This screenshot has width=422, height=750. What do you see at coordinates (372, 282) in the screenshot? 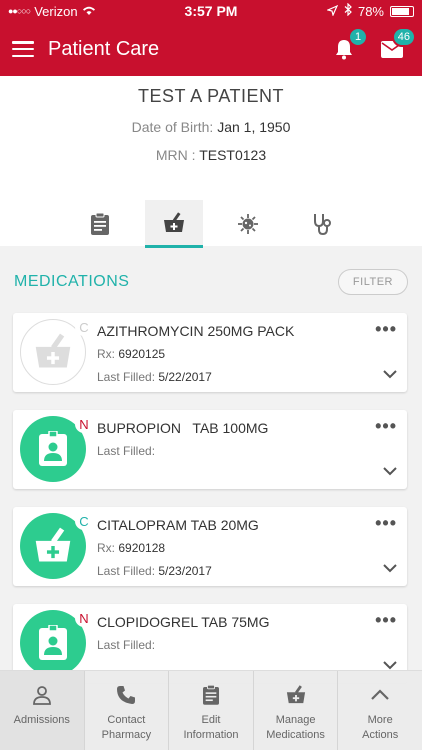
I see `filter-button: FILTER` at bounding box center [372, 282].